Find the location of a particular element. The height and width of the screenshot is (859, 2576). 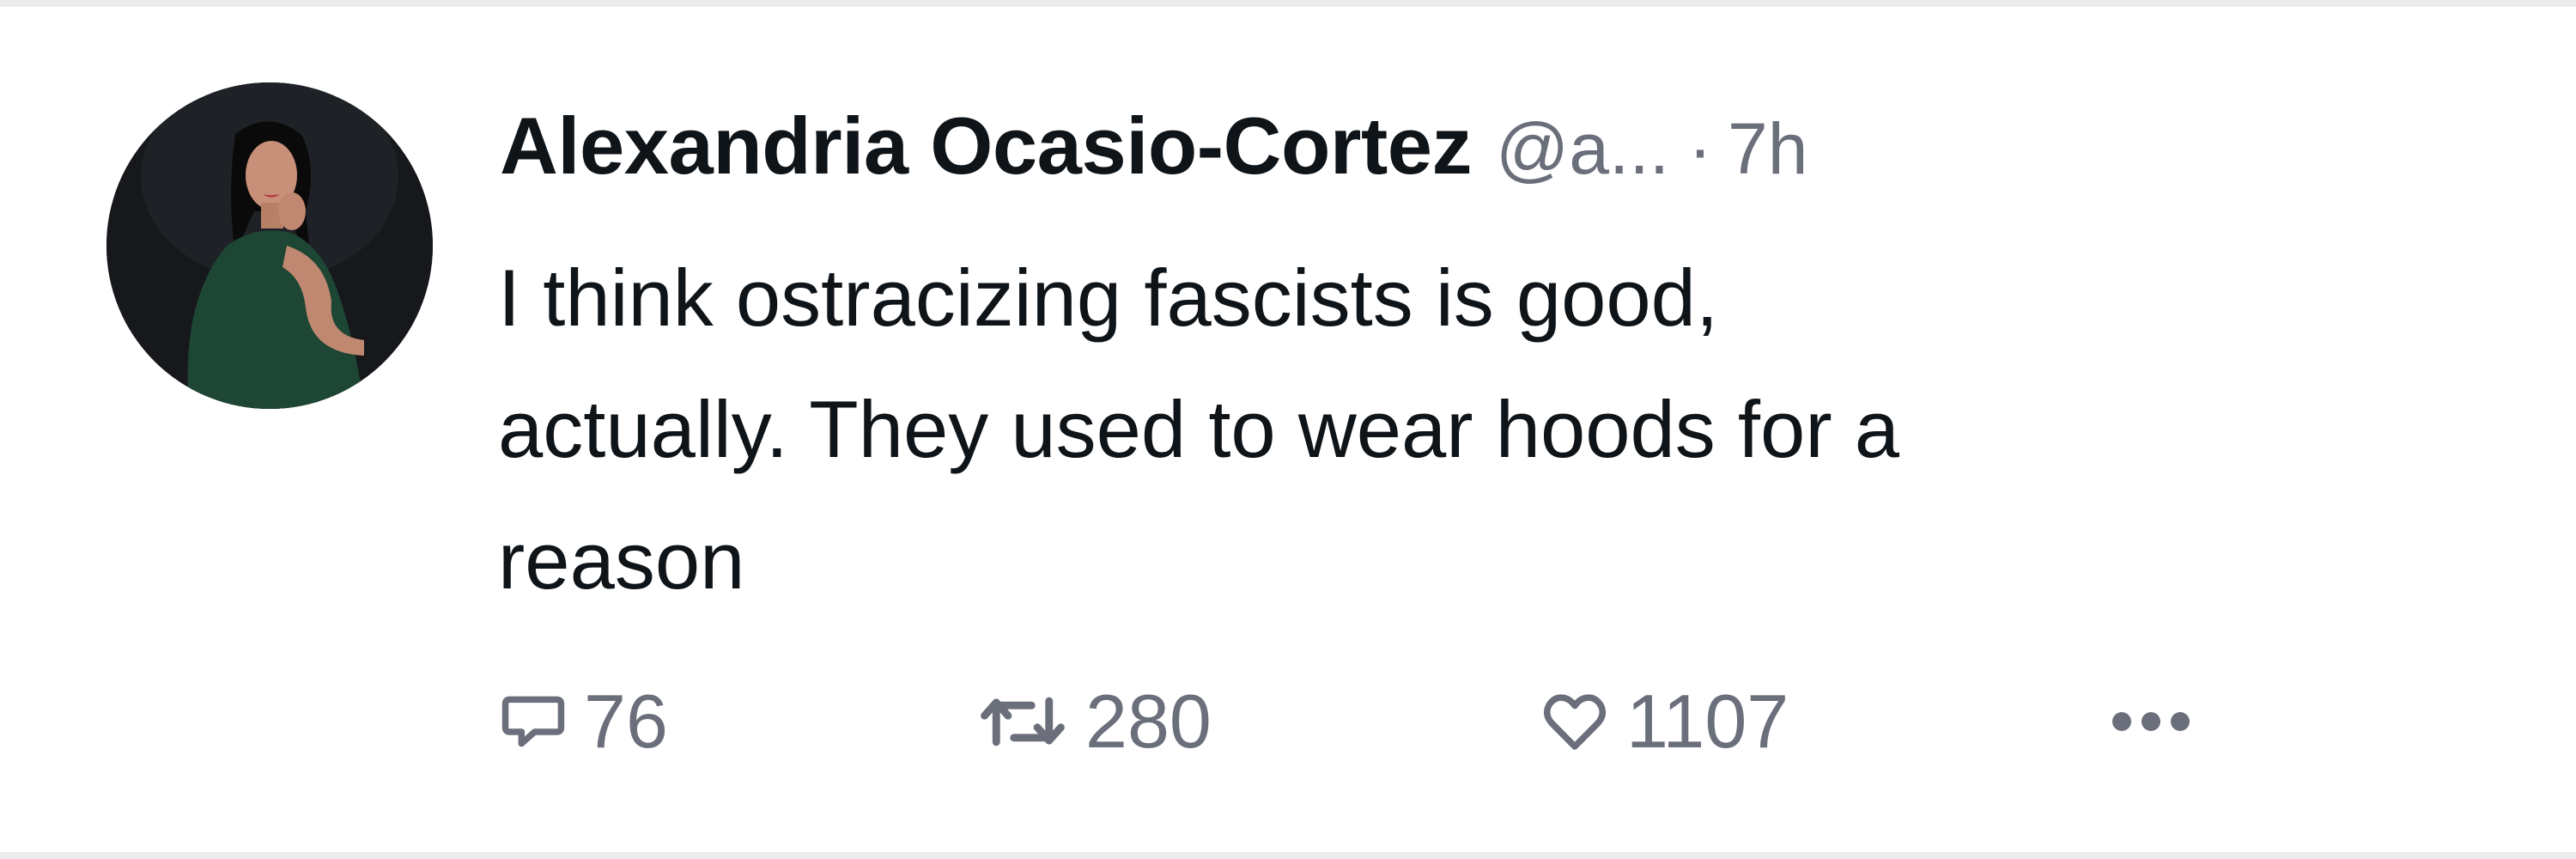

retweet-count: 280 is located at coordinates (1148, 722).